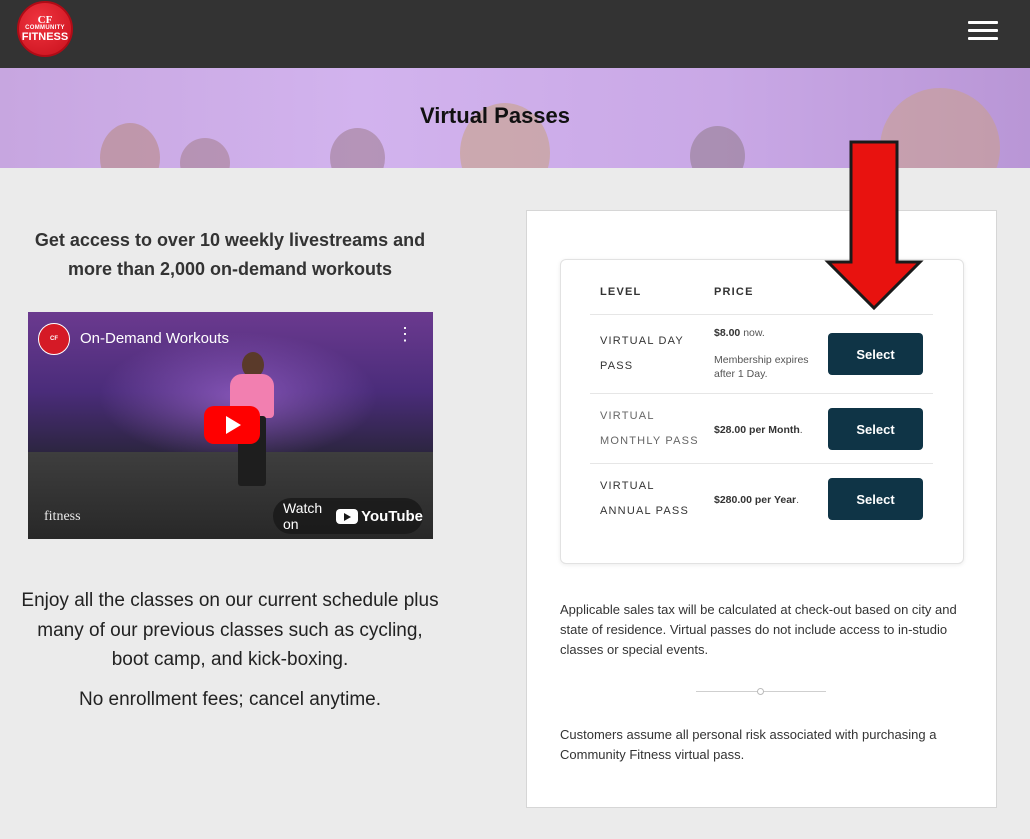  What do you see at coordinates (45, 37) in the screenshot?
I see `logo-text-line2: FITNESS` at bounding box center [45, 37].